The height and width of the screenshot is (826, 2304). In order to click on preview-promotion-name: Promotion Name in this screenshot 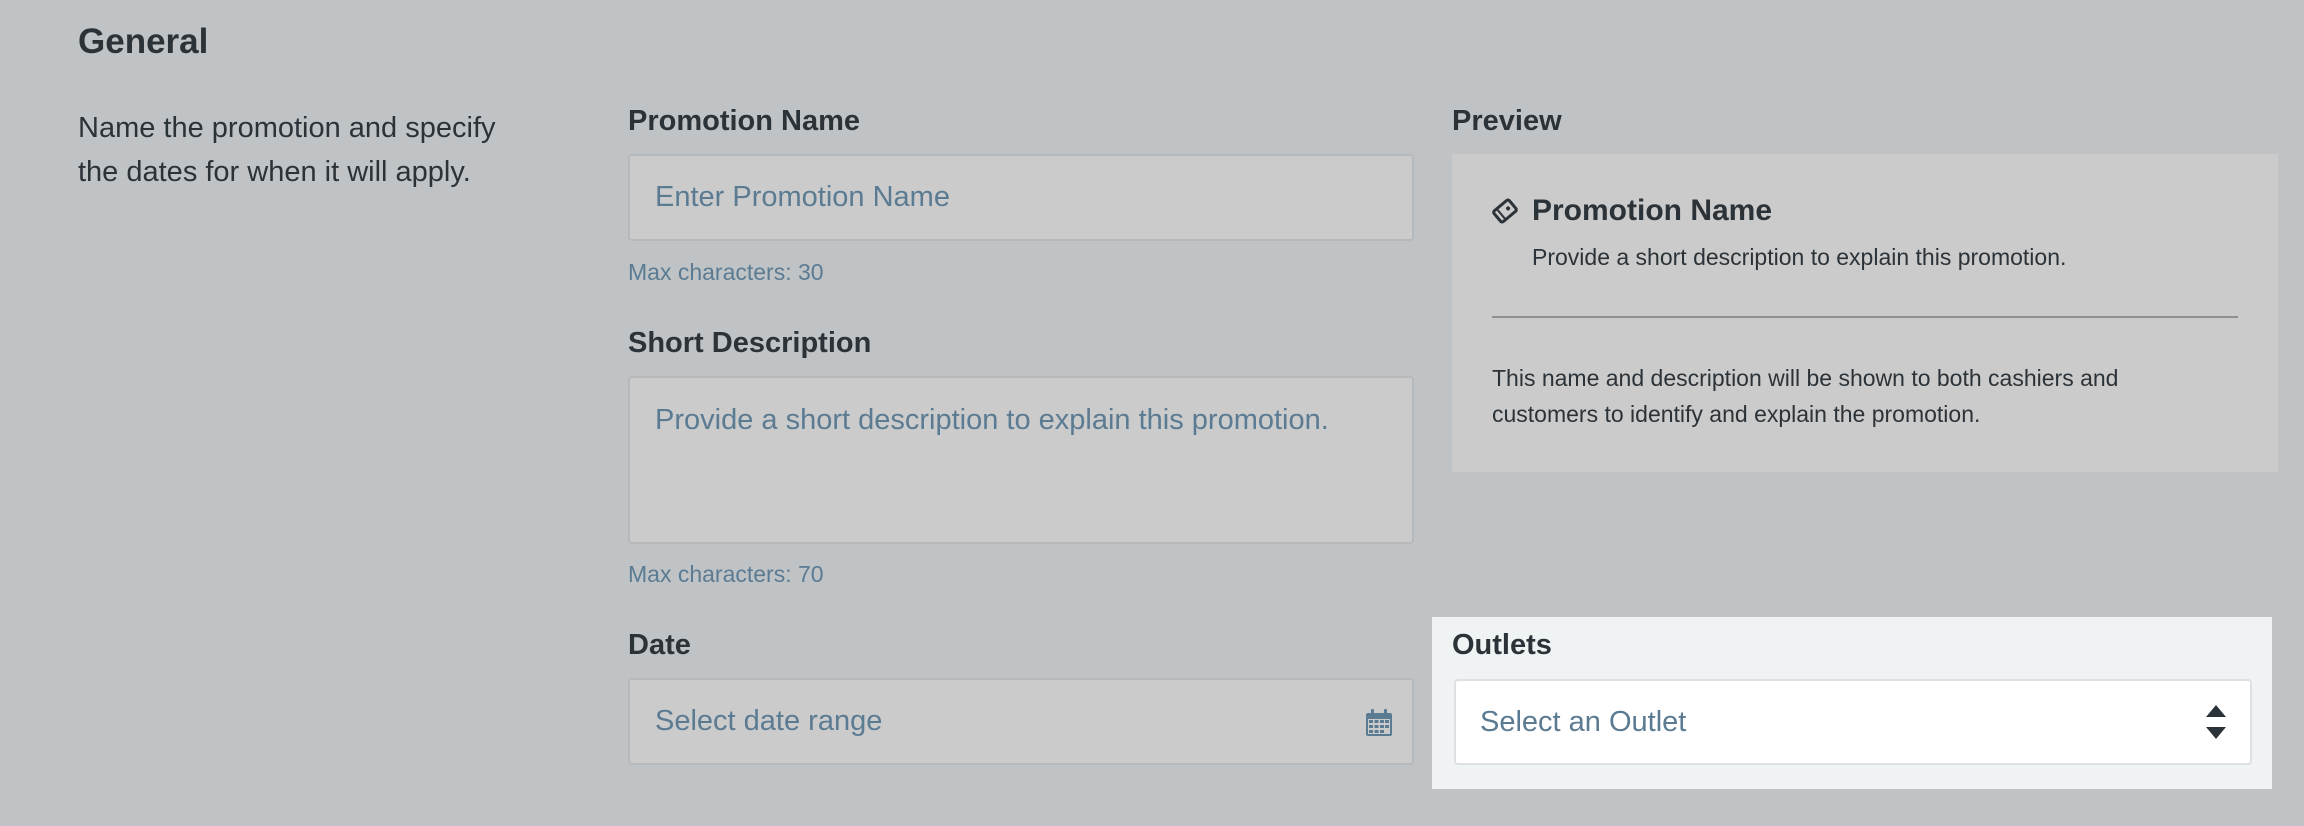, I will do `click(1652, 210)`.